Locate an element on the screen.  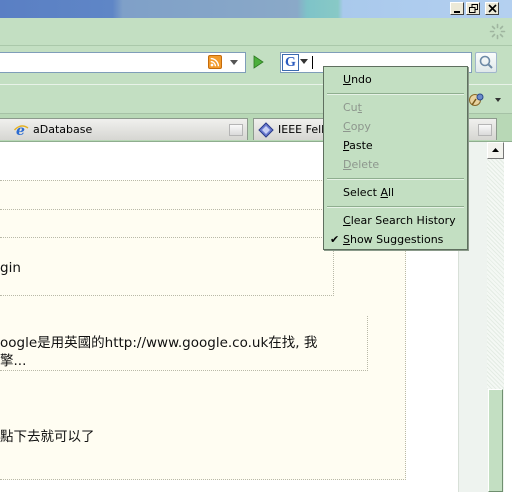
restore-icon is located at coordinates (473, 8).